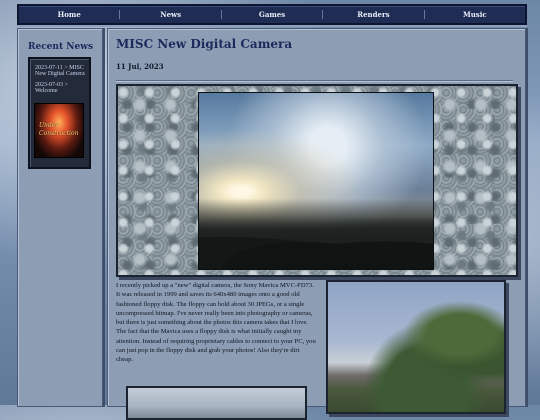 This screenshot has width=540, height=420. I want to click on banner-line-2: Construction, so click(59, 133).